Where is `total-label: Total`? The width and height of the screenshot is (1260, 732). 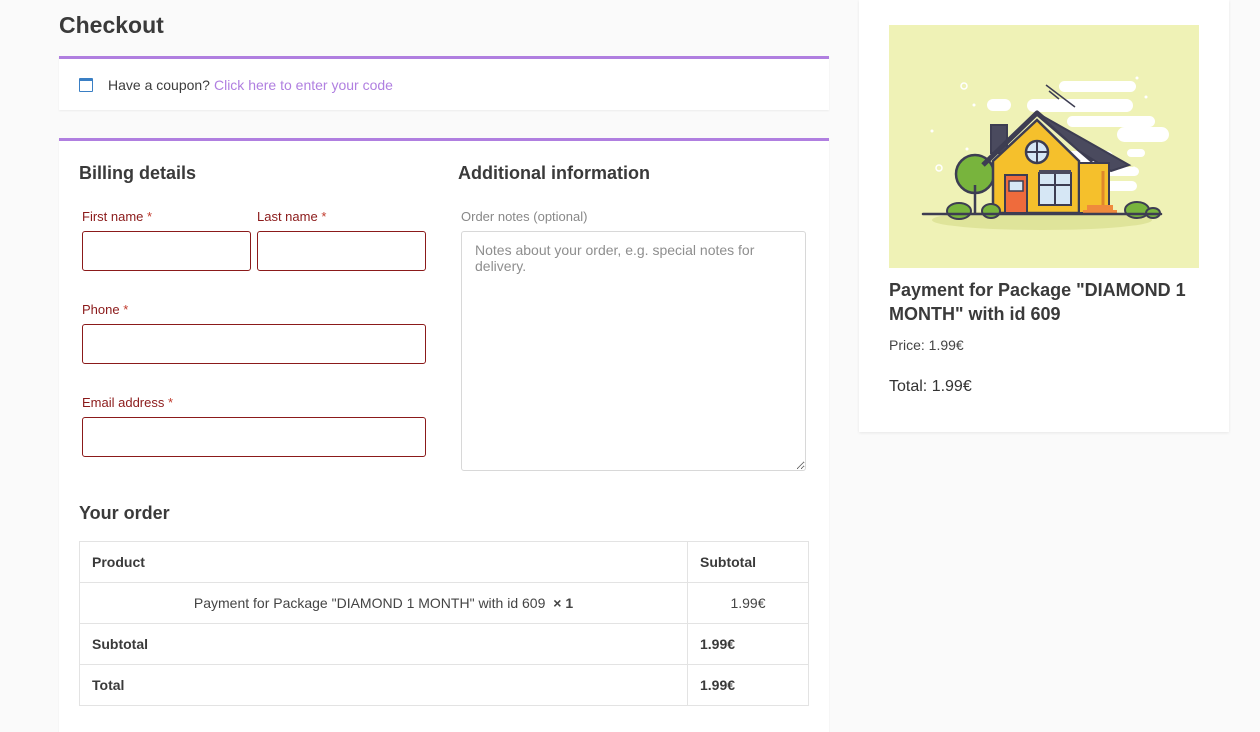 total-label: Total is located at coordinates (383, 685).